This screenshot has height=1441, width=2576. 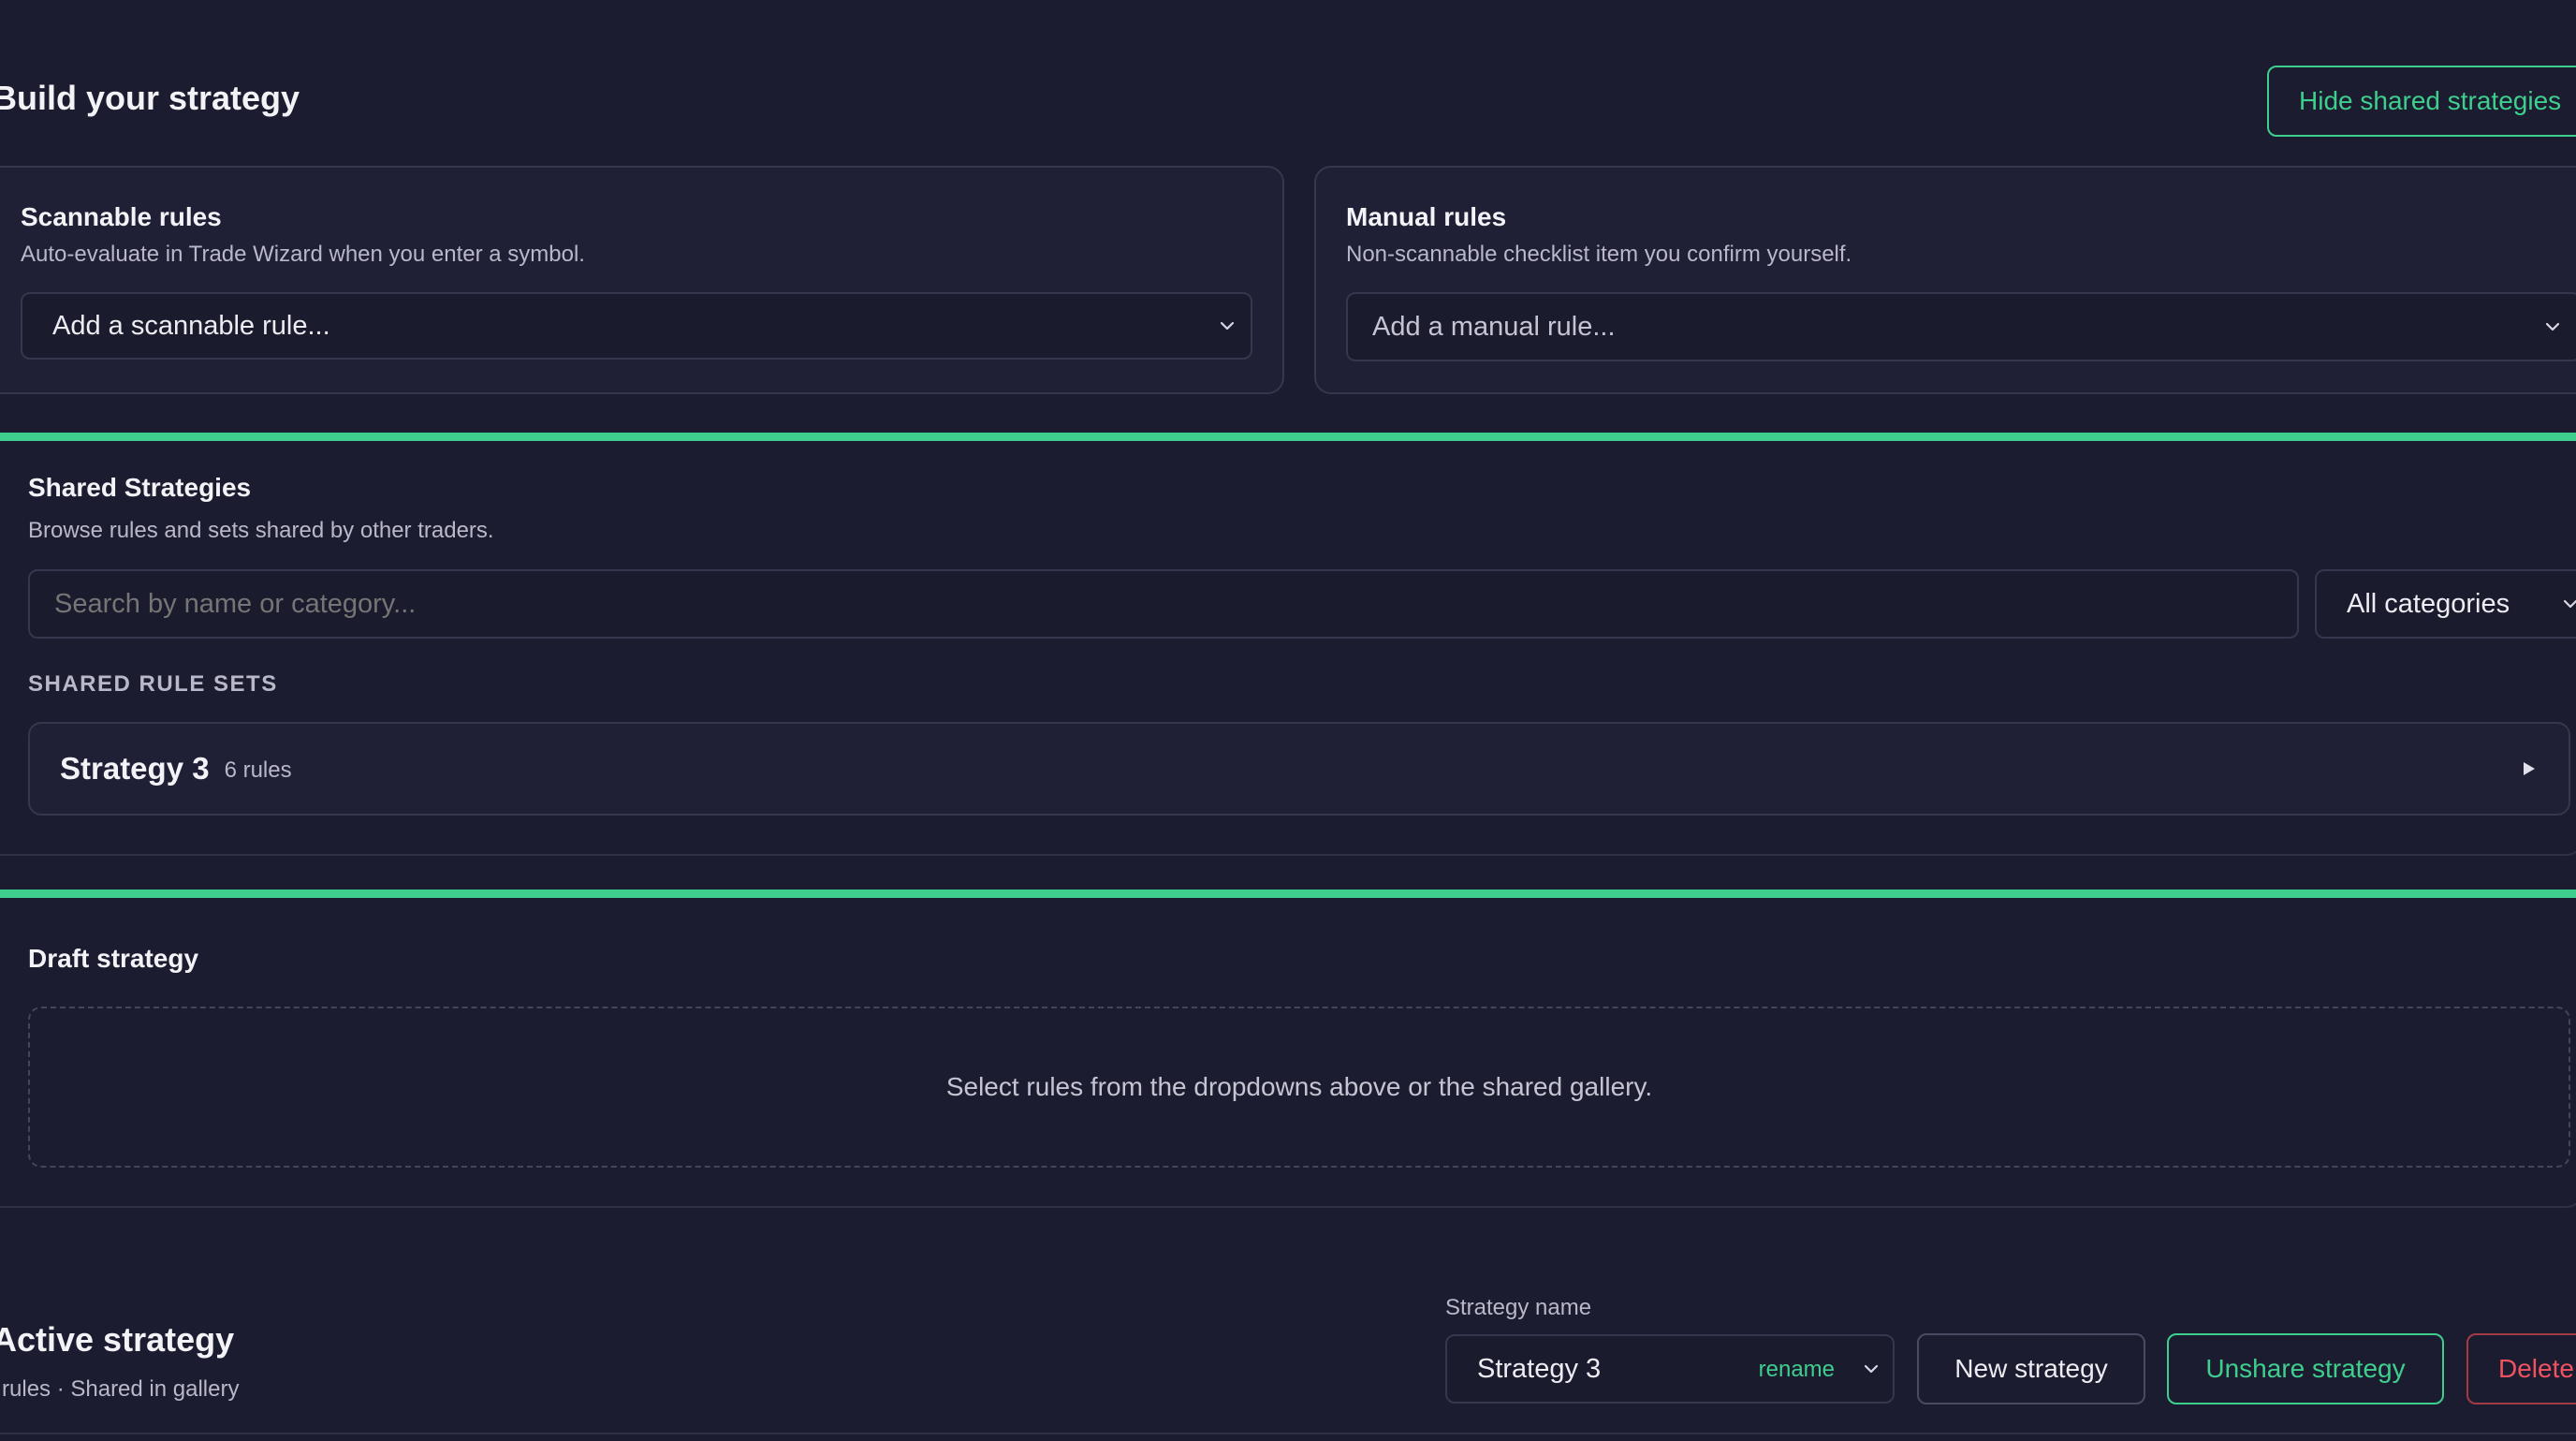 I want to click on shared-rule-set-item: Strategy 3 6 rules, so click(x=1299, y=769).